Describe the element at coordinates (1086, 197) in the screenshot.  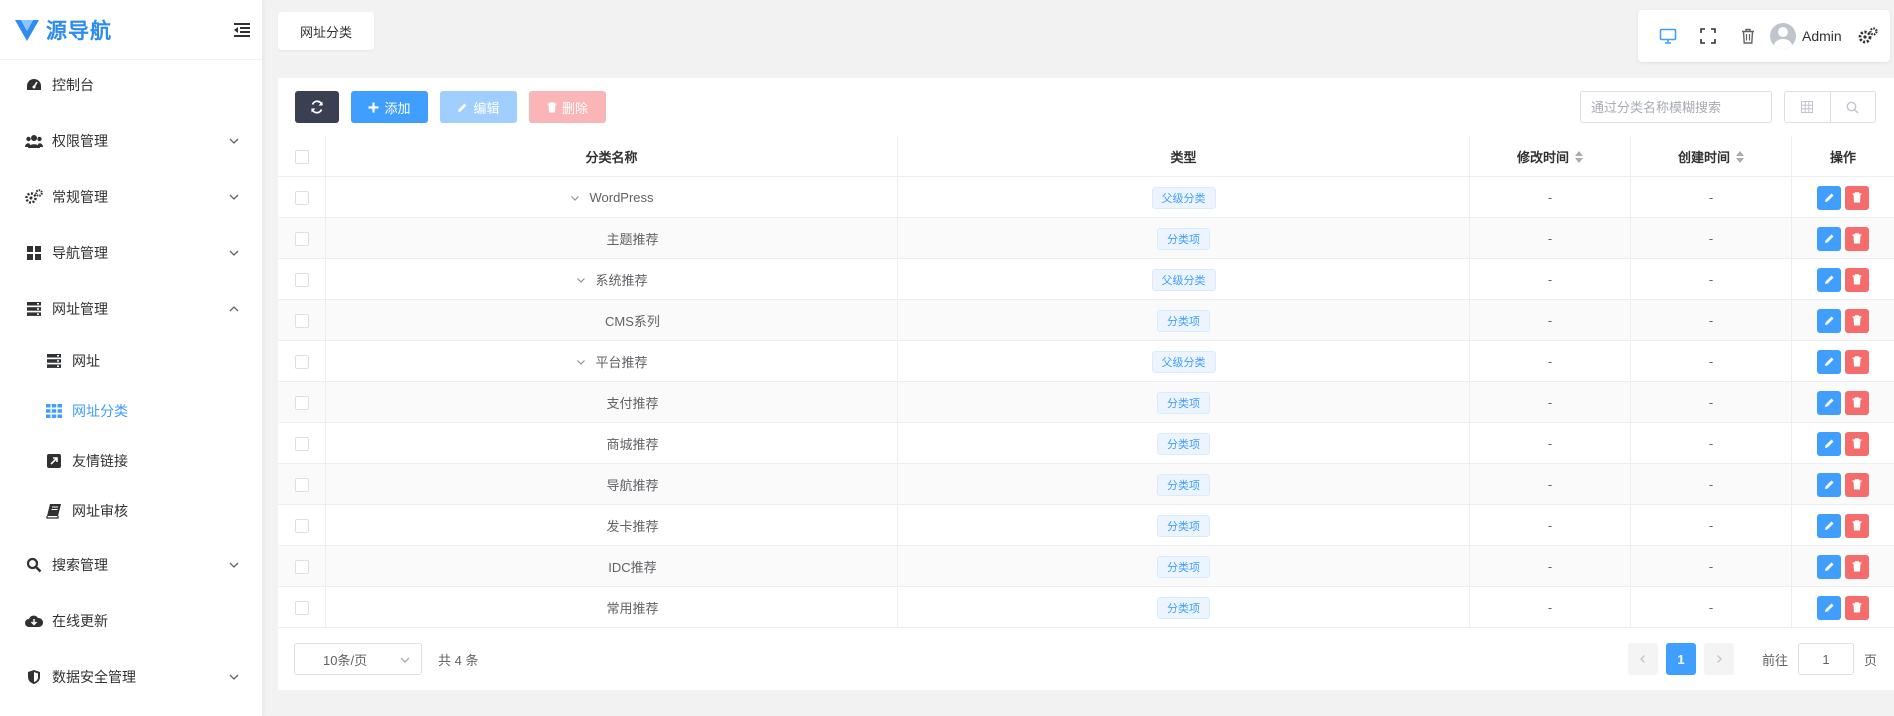
I see `table-row: WordPress 父级分类 - -` at that location.